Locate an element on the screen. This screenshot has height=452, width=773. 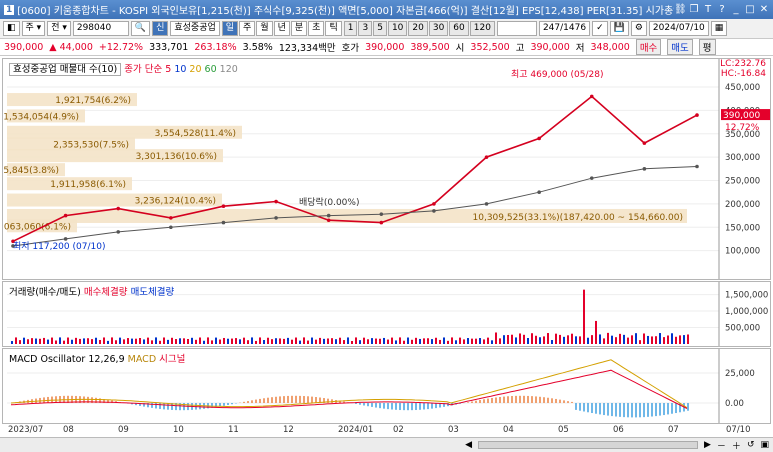
link-icon: ⛓ is located at coordinates (680, 9).